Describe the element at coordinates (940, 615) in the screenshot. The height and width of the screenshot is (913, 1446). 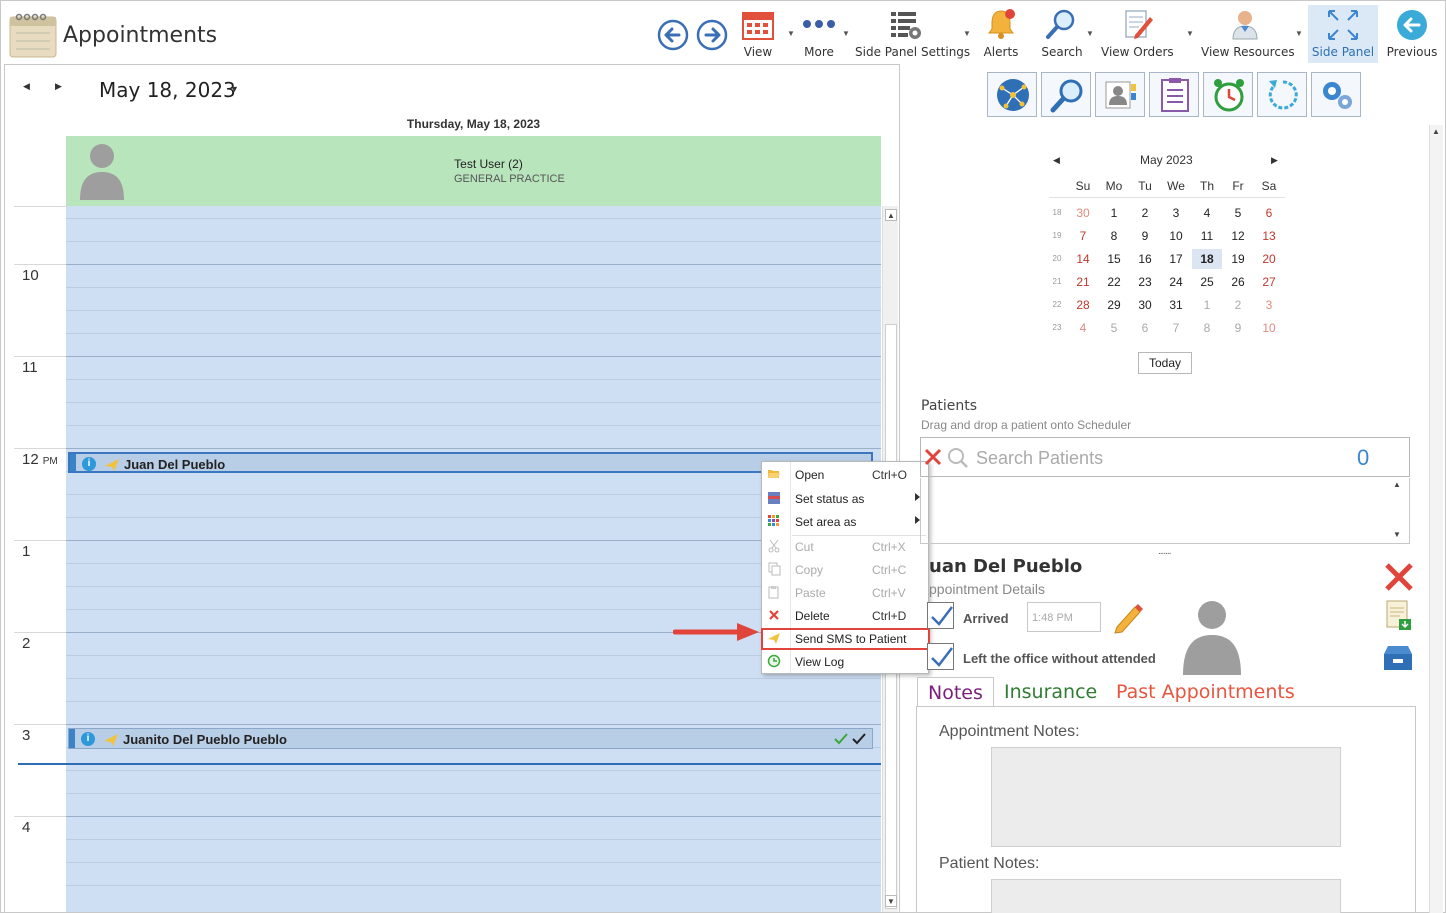
I see `arrived-checkbox` at that location.